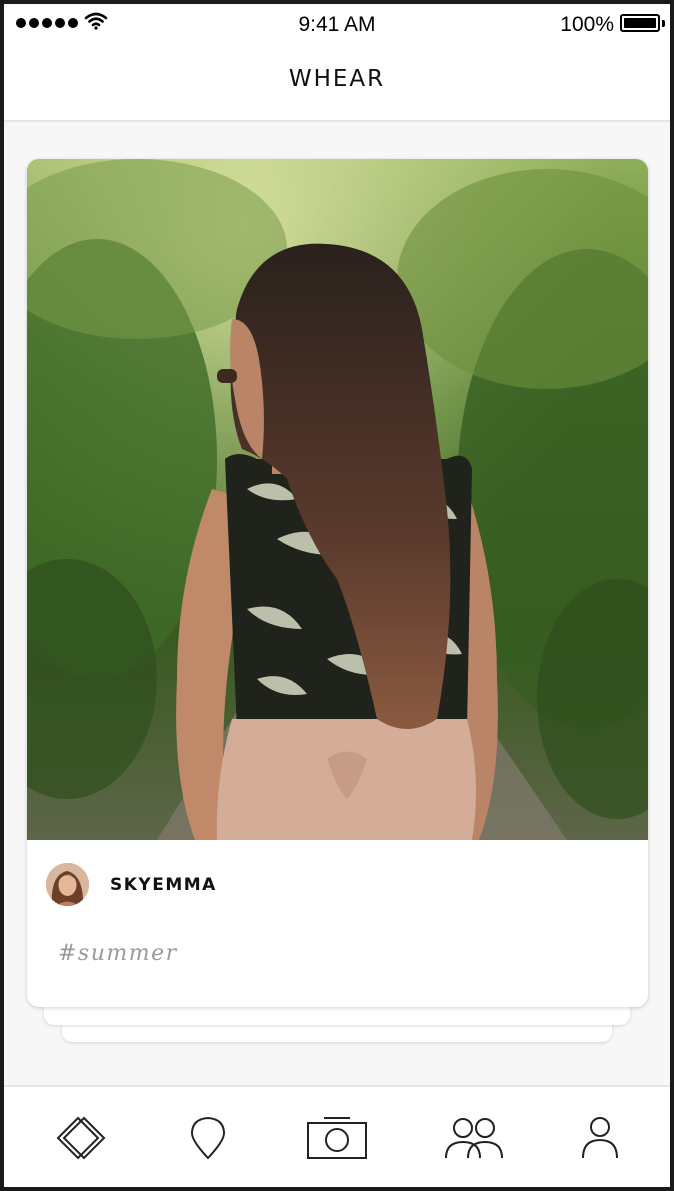 The image size is (674, 1191). I want to click on battery-icon, so click(640, 23).